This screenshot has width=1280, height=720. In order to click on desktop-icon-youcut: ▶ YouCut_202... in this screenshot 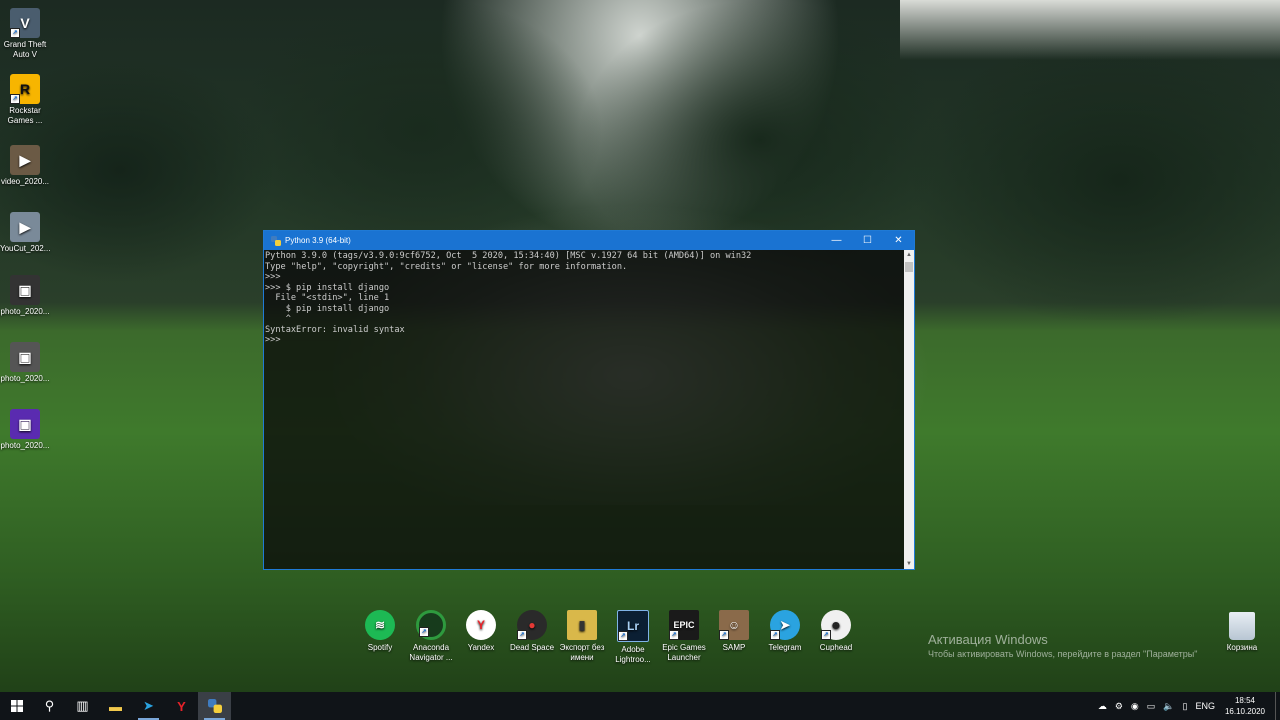, I will do `click(25, 233)`.